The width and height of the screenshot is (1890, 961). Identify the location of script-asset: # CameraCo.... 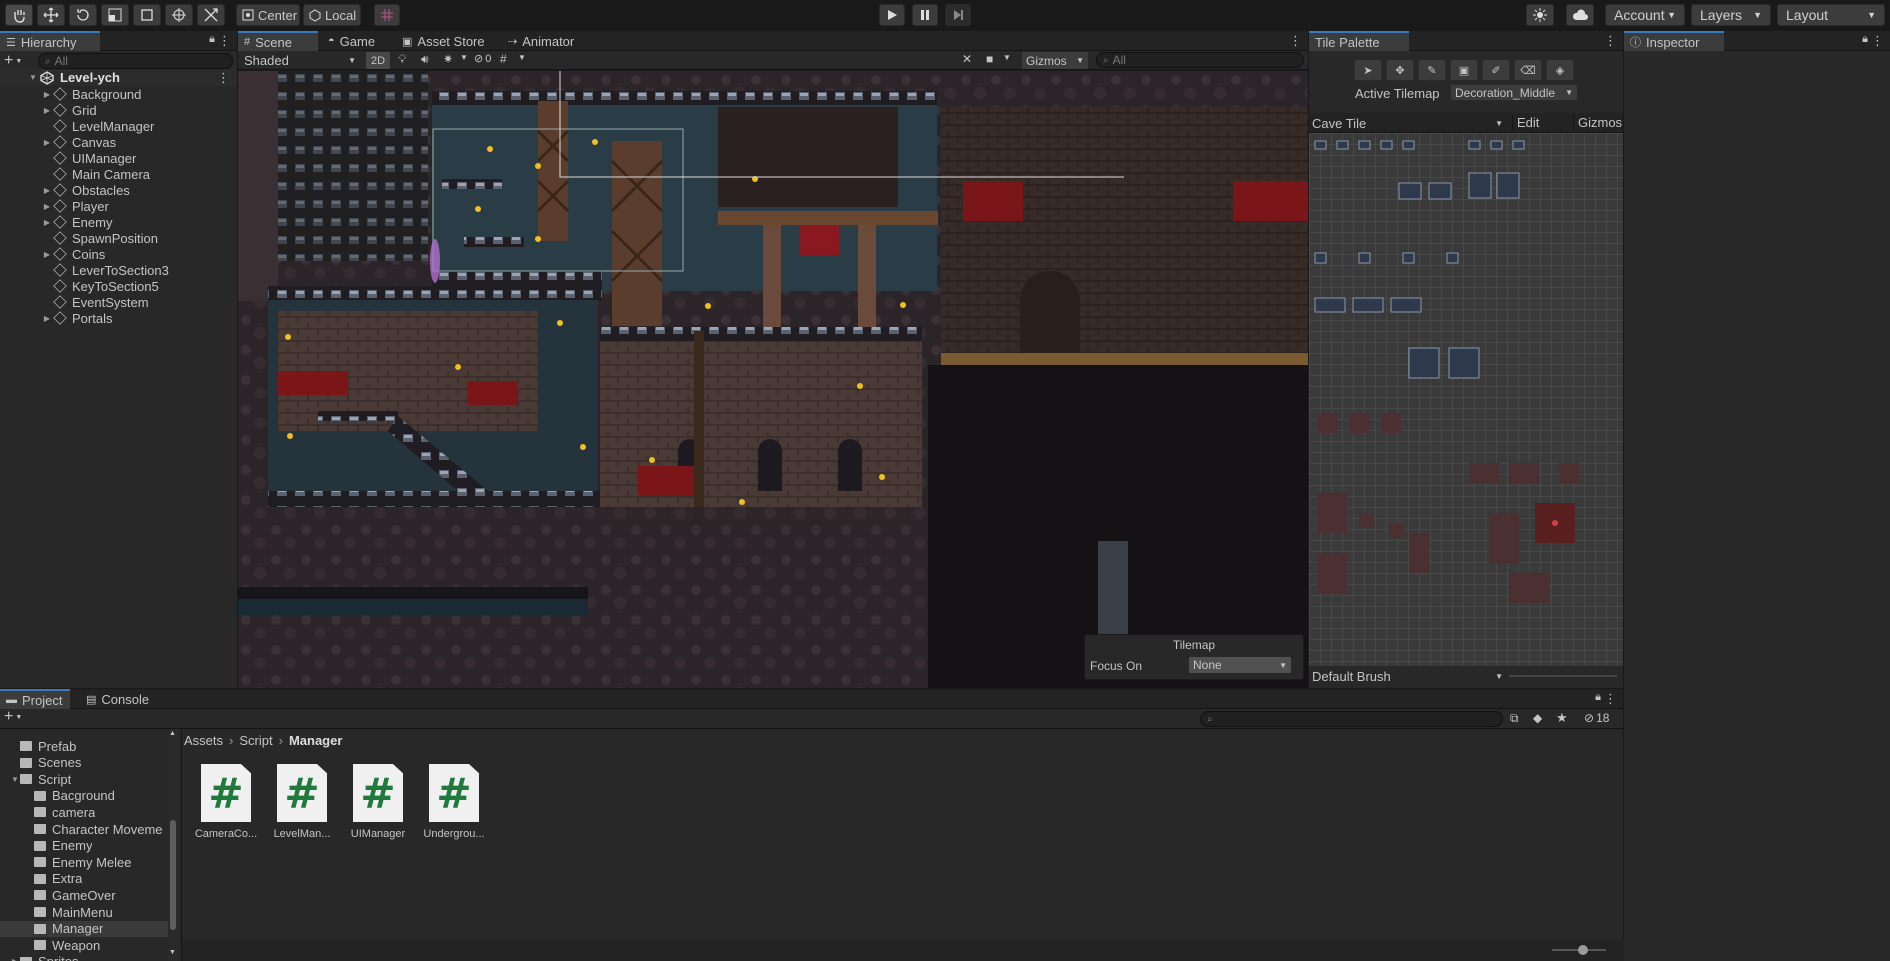
(226, 802).